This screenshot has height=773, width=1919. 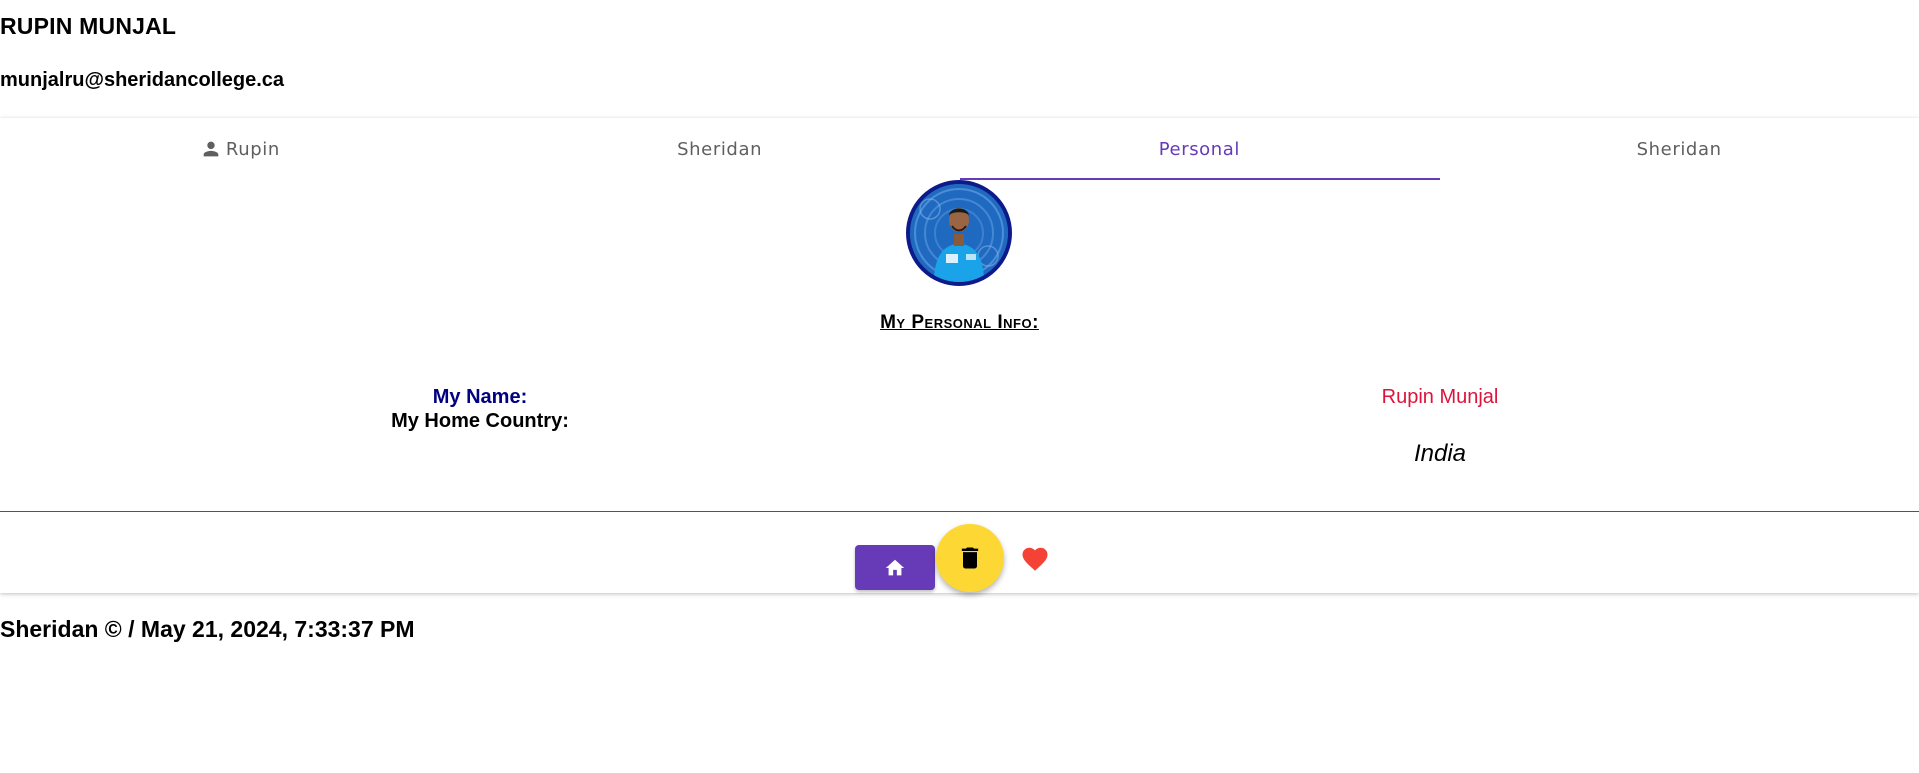 I want to click on tab-bar: Rupin Sheridan Personal Sheridan, so click(x=959, y=149).